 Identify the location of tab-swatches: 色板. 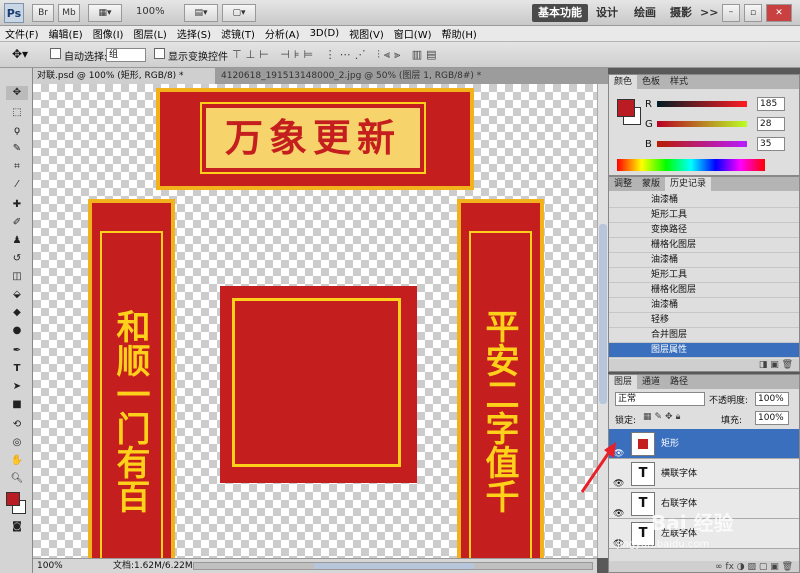
(651, 82).